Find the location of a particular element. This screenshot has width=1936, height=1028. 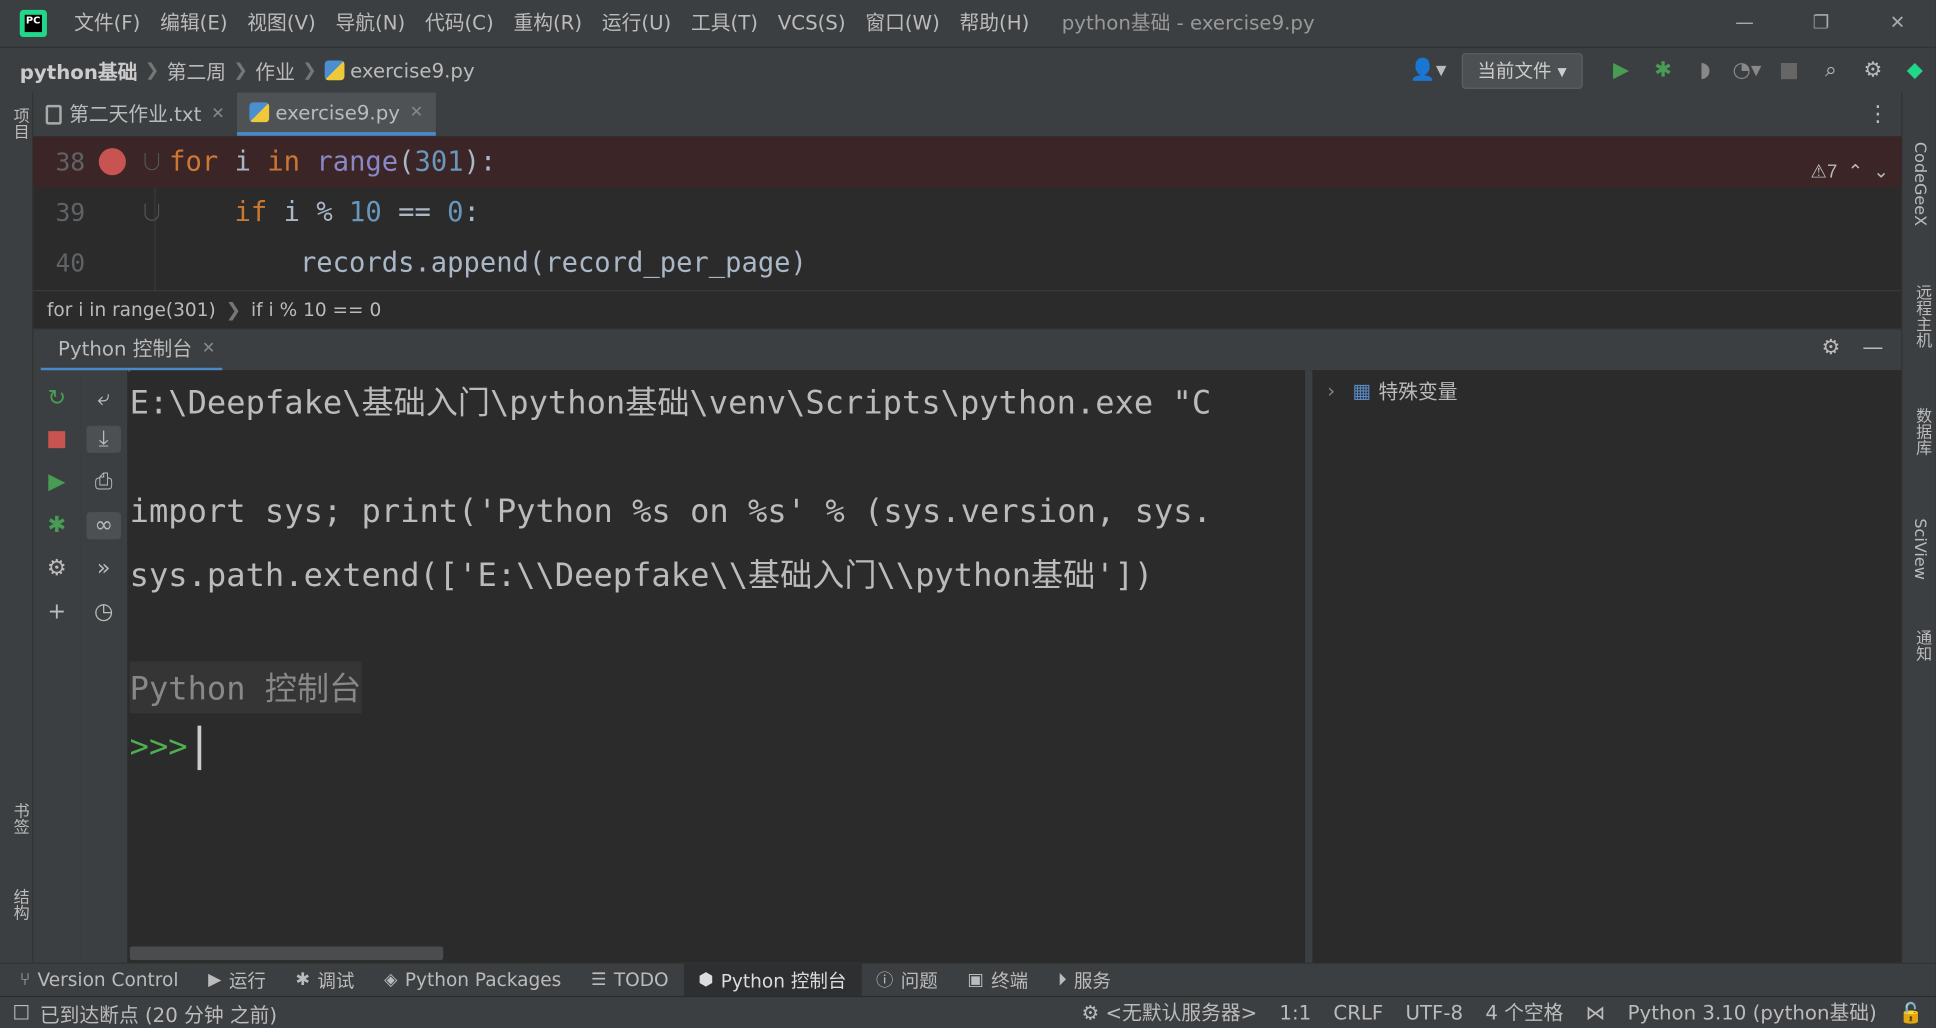

code-expr: : is located at coordinates (471, 213).